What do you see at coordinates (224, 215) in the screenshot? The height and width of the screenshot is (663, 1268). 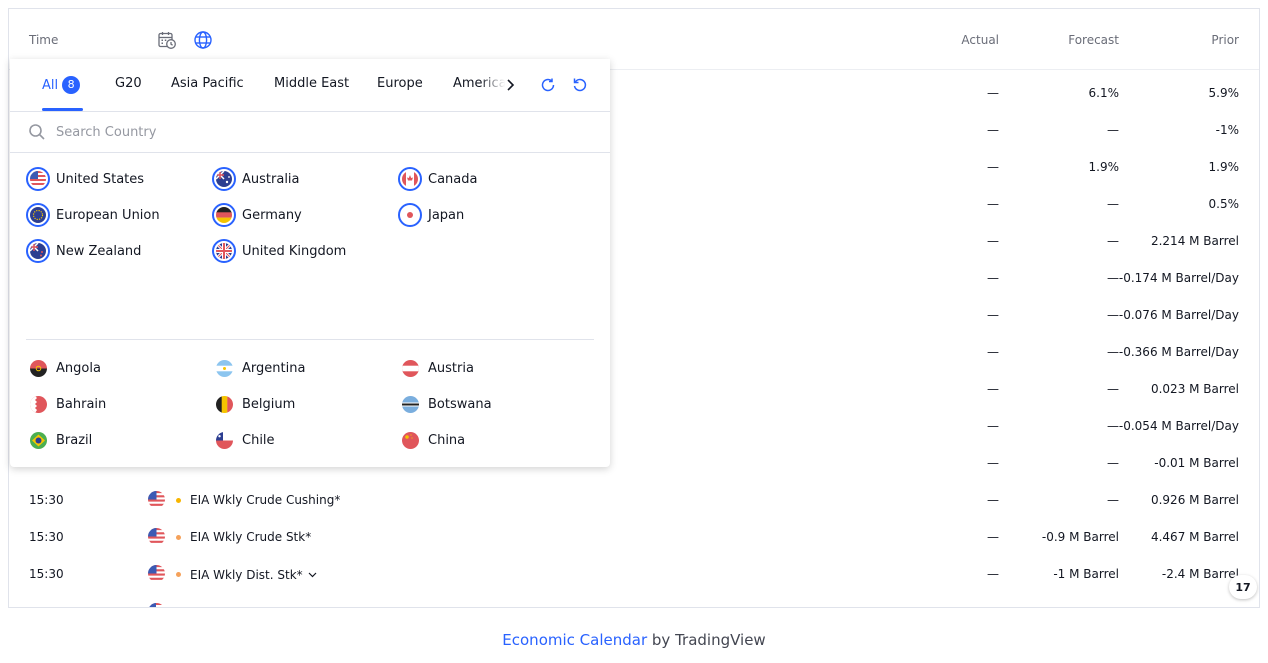 I see `germany-flag-icon` at bounding box center [224, 215].